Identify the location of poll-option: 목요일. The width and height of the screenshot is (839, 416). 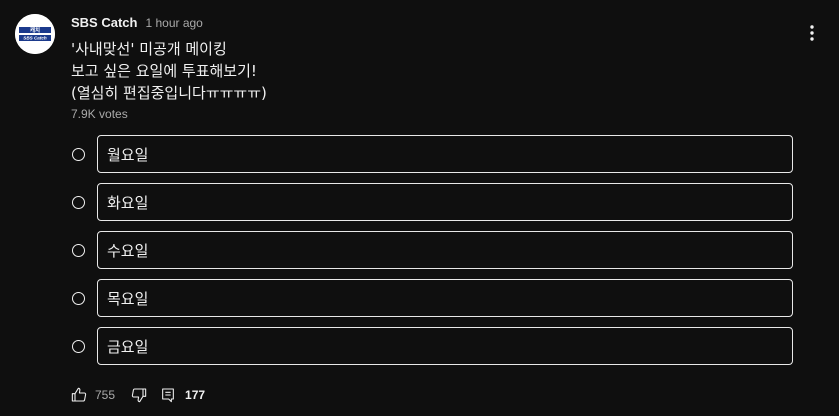
(431, 298).